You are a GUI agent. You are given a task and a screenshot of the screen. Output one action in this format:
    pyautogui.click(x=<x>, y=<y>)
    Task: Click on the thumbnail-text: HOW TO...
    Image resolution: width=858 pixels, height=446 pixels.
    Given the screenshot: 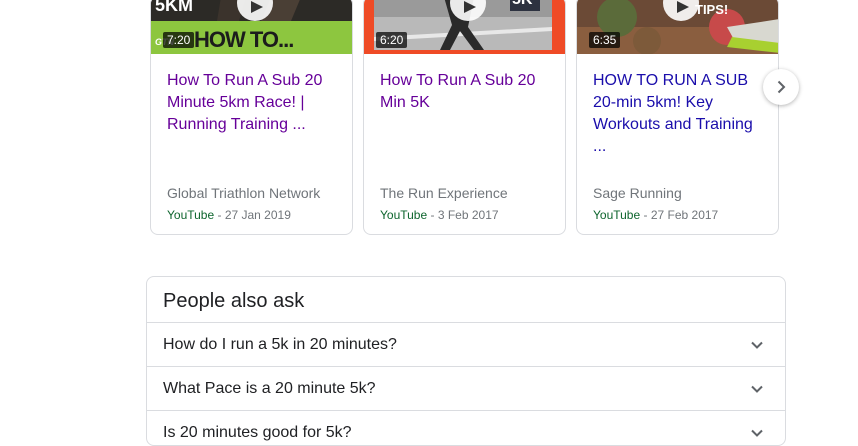 What is the action you would take?
    pyautogui.click(x=244, y=39)
    